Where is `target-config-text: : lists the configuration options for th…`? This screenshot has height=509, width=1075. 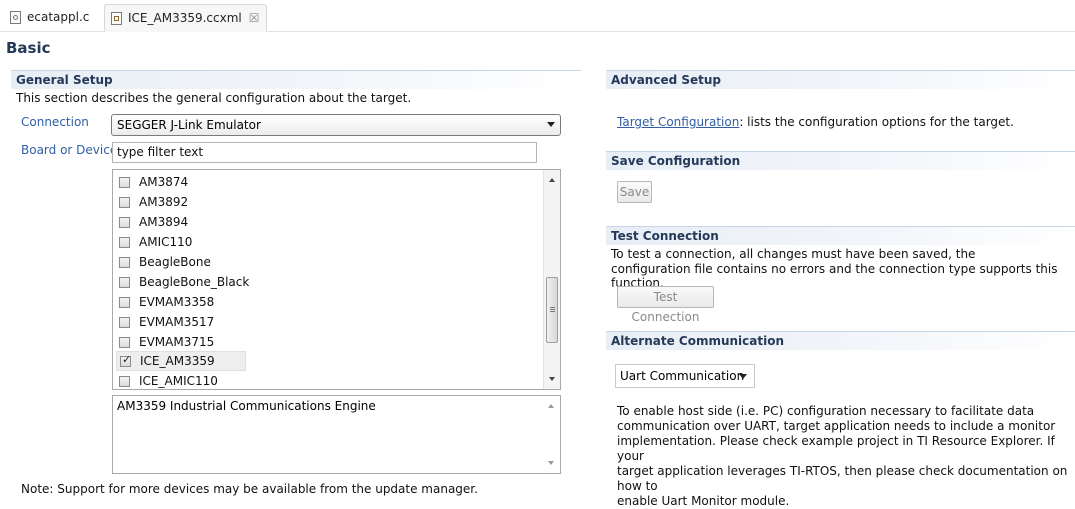 target-config-text: : lists the configuration options for th… is located at coordinates (876, 122).